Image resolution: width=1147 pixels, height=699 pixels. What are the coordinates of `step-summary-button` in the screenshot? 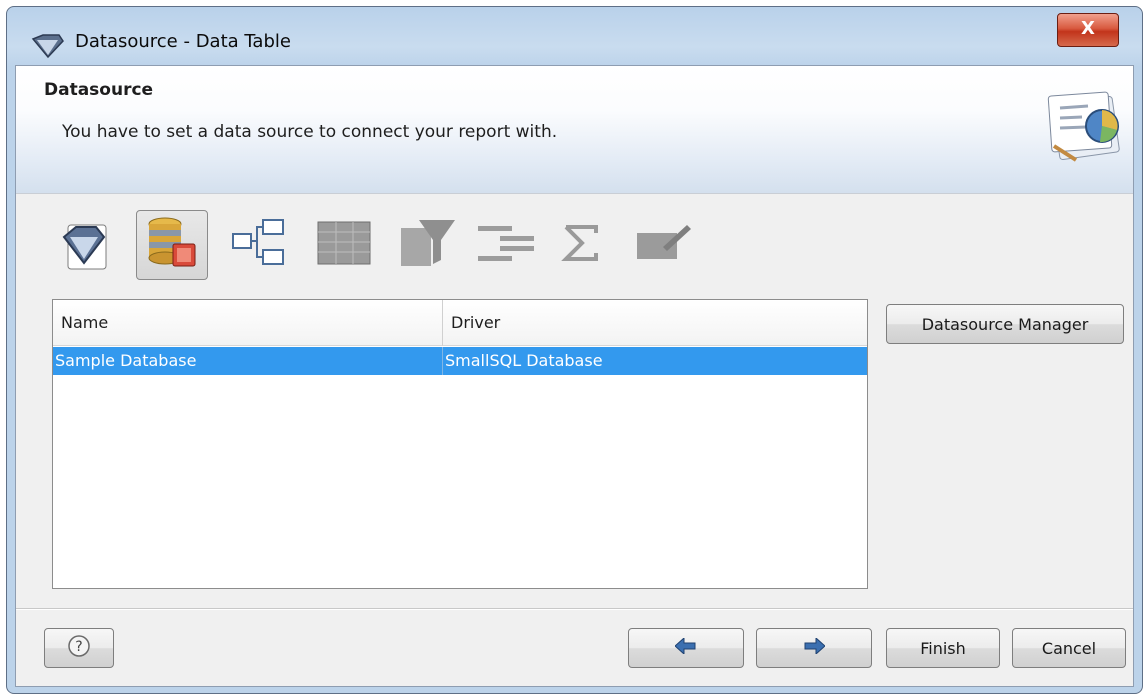 It's located at (582, 245).